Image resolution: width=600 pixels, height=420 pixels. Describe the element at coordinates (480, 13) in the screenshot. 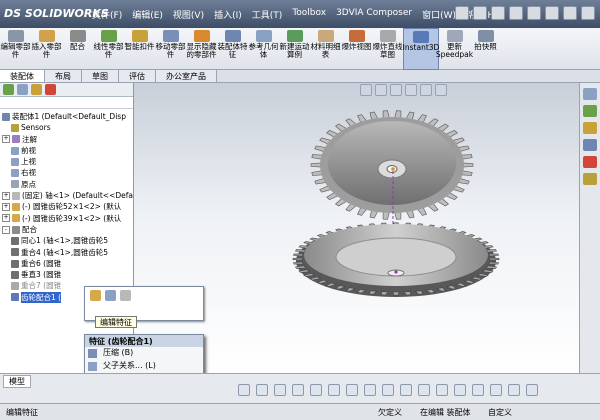

I see `open-file-icon` at that location.